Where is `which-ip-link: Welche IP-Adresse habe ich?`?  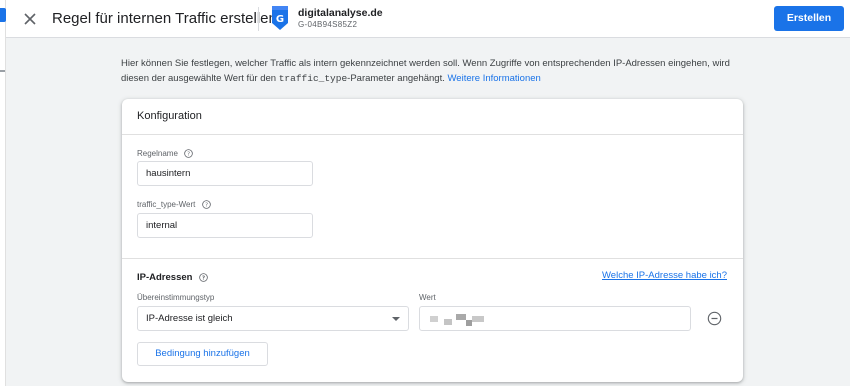
which-ip-link: Welche IP-Adresse habe ich? is located at coordinates (664, 275).